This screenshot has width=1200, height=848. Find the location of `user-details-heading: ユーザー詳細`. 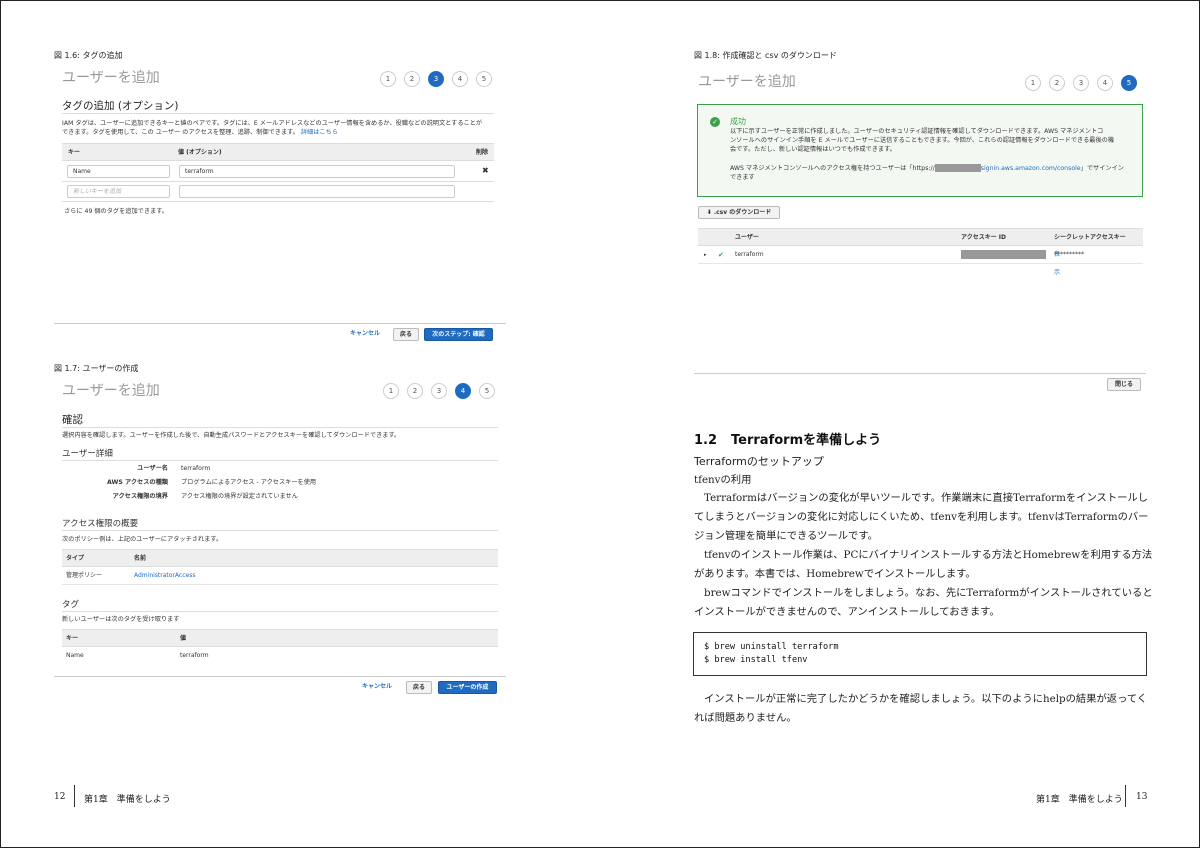

user-details-heading: ユーザー詳細 is located at coordinates (87, 454).